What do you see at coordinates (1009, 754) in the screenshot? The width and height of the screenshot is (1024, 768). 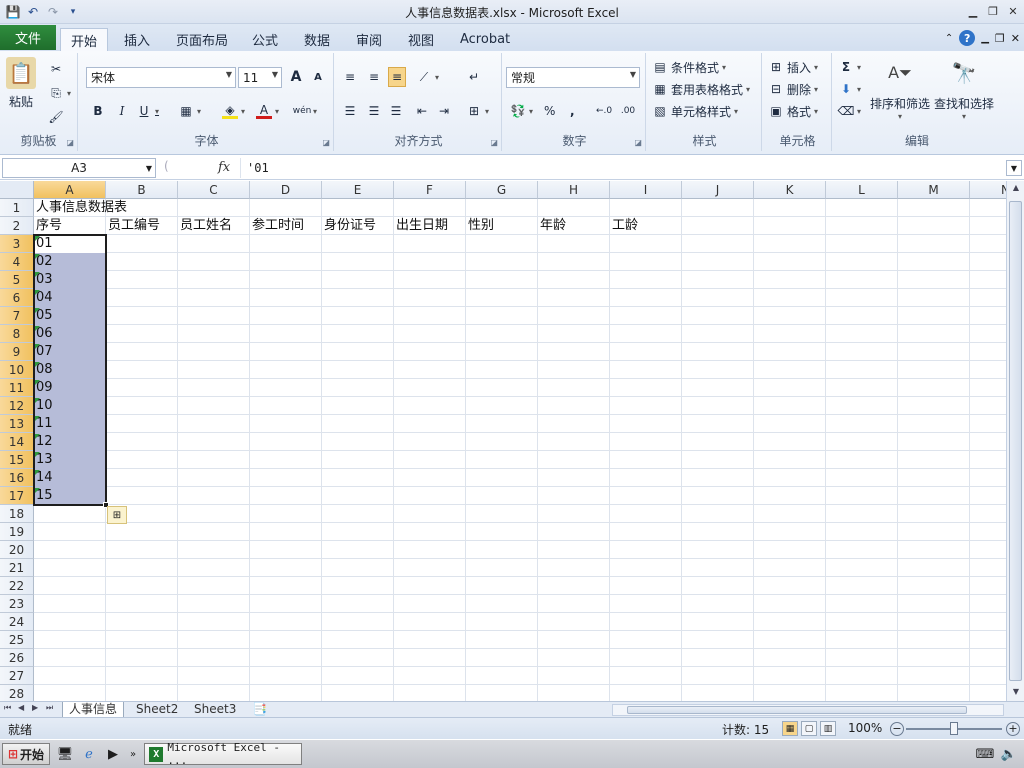 I see `volume-icon: 🔈` at bounding box center [1009, 754].